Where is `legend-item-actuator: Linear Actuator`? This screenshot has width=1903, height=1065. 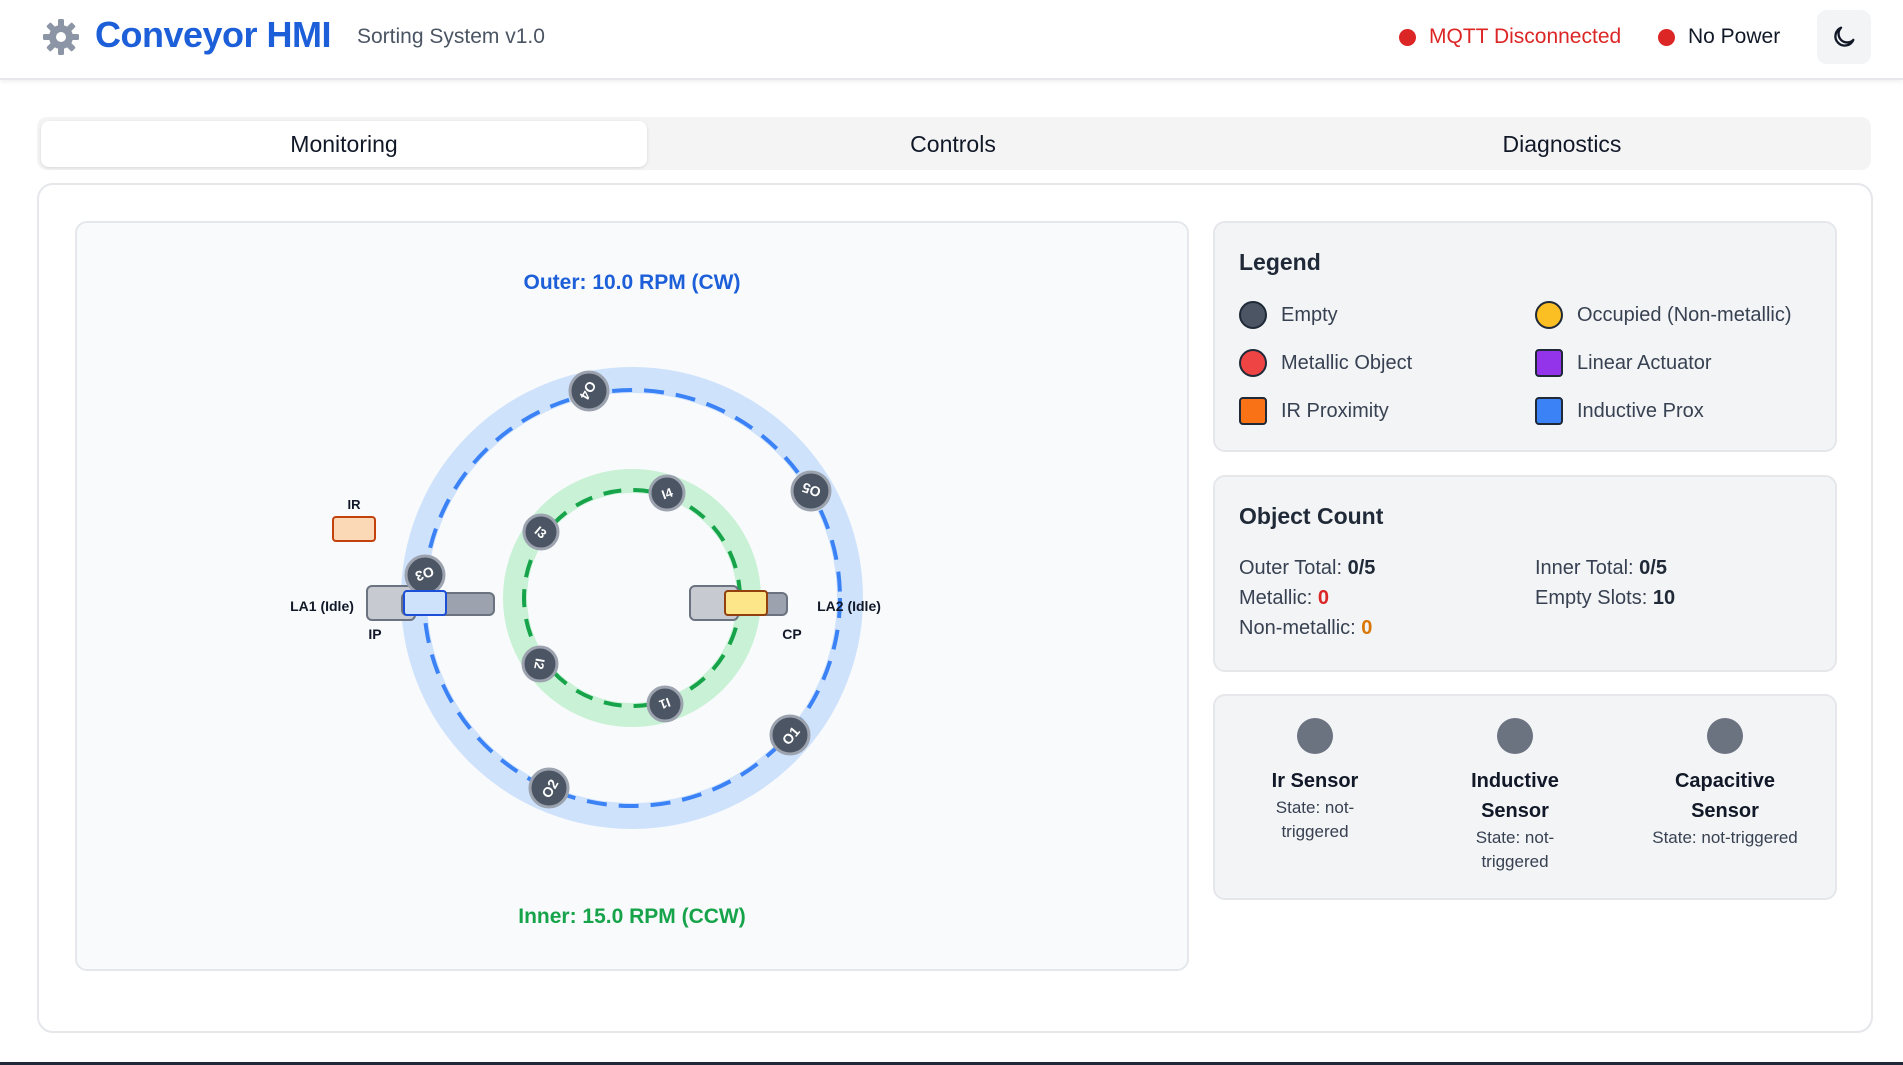
legend-item-actuator: Linear Actuator is located at coordinates (1623, 363).